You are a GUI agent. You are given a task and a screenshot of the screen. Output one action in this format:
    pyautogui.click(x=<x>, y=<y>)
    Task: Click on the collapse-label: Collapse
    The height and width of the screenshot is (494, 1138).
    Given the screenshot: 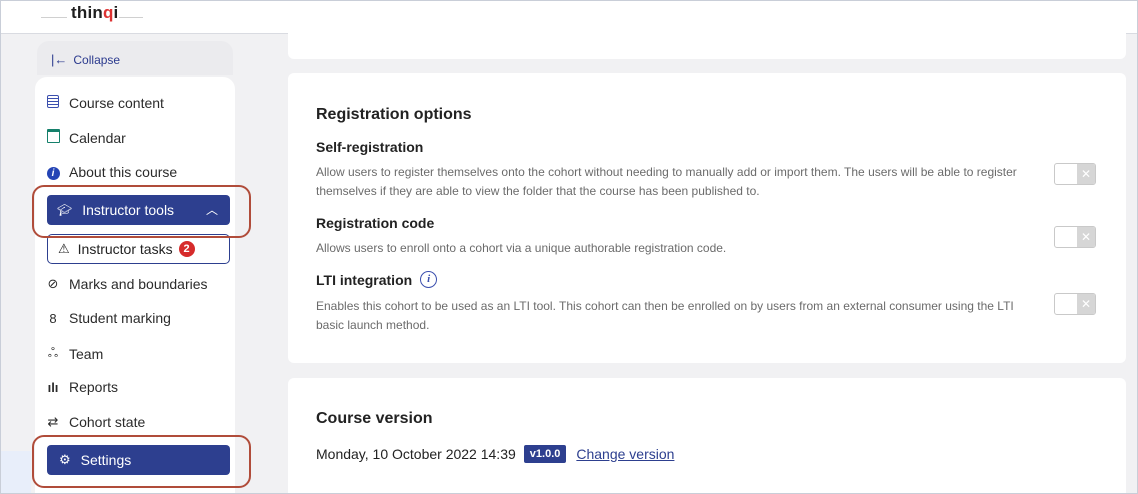 What is the action you would take?
    pyautogui.click(x=97, y=60)
    